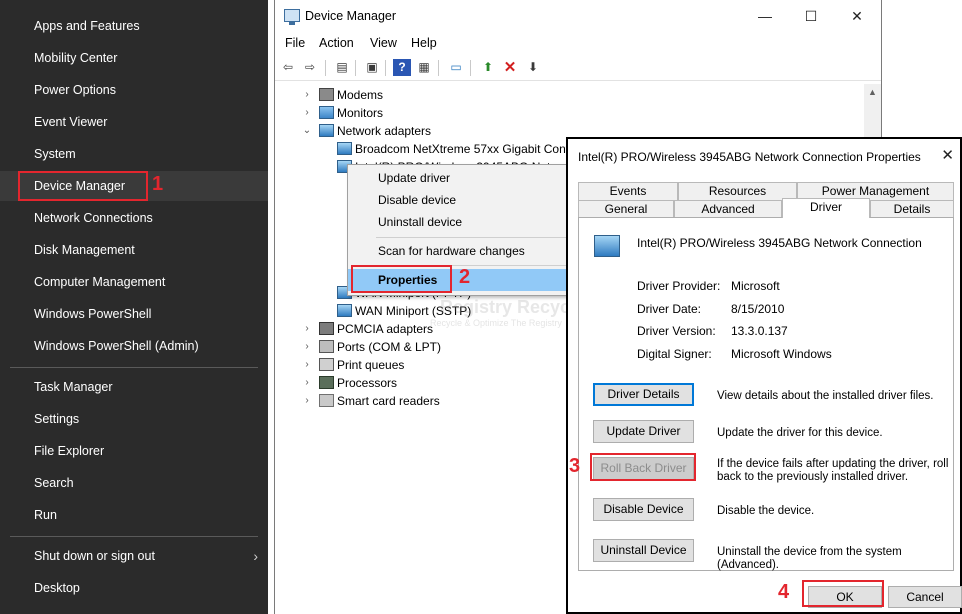 This screenshot has height=614, width=962. I want to click on menu-item-label: Windows PowerShell, so click(93, 314).